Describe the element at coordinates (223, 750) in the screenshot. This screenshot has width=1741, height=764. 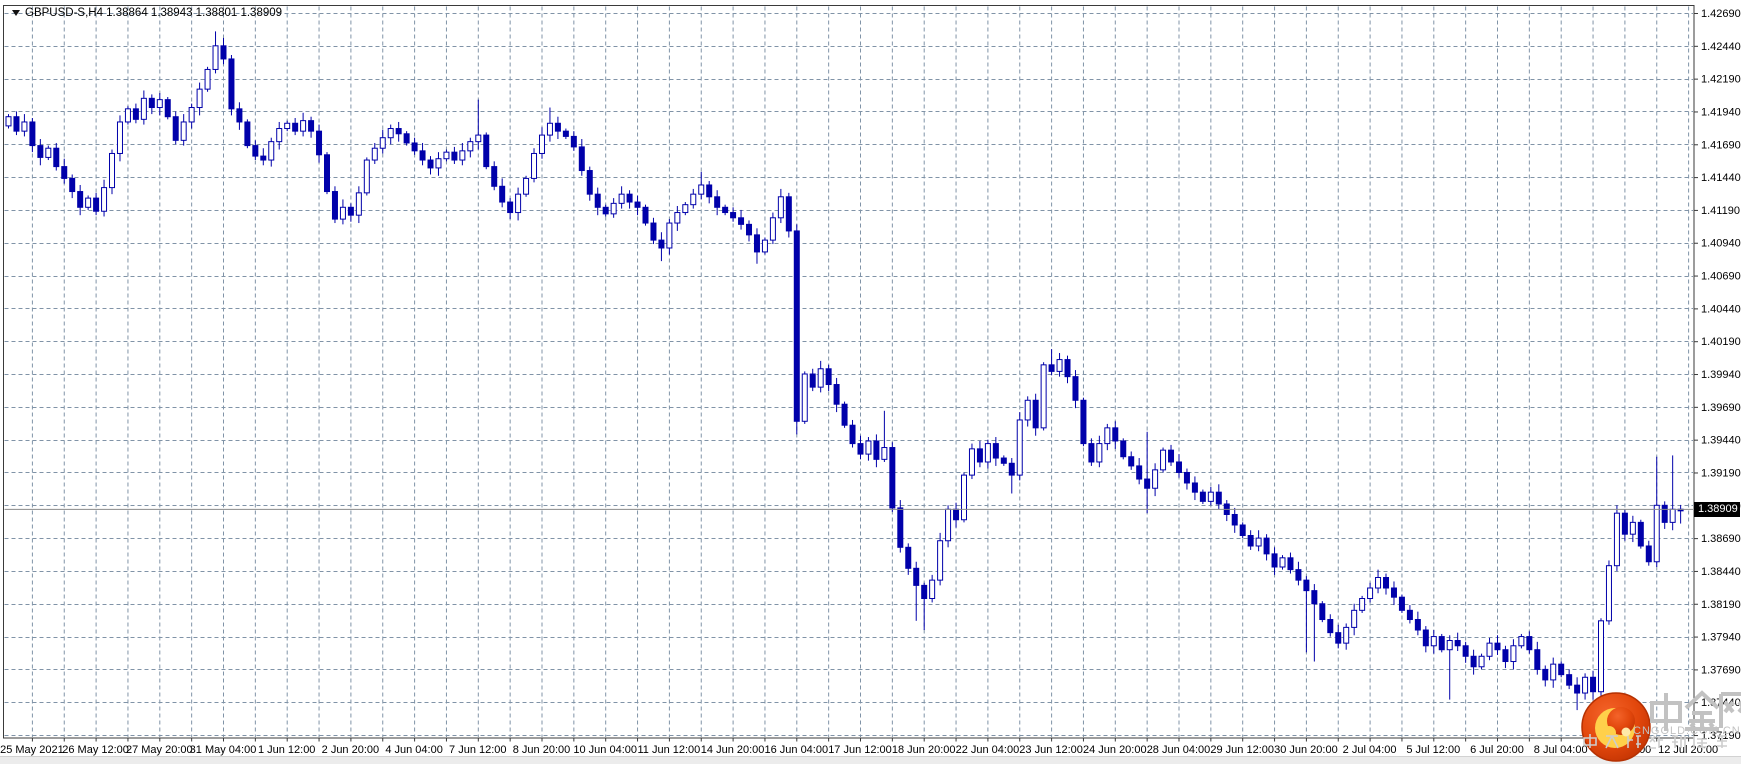
I see `time-axis-label: 31 May 04:00` at that location.